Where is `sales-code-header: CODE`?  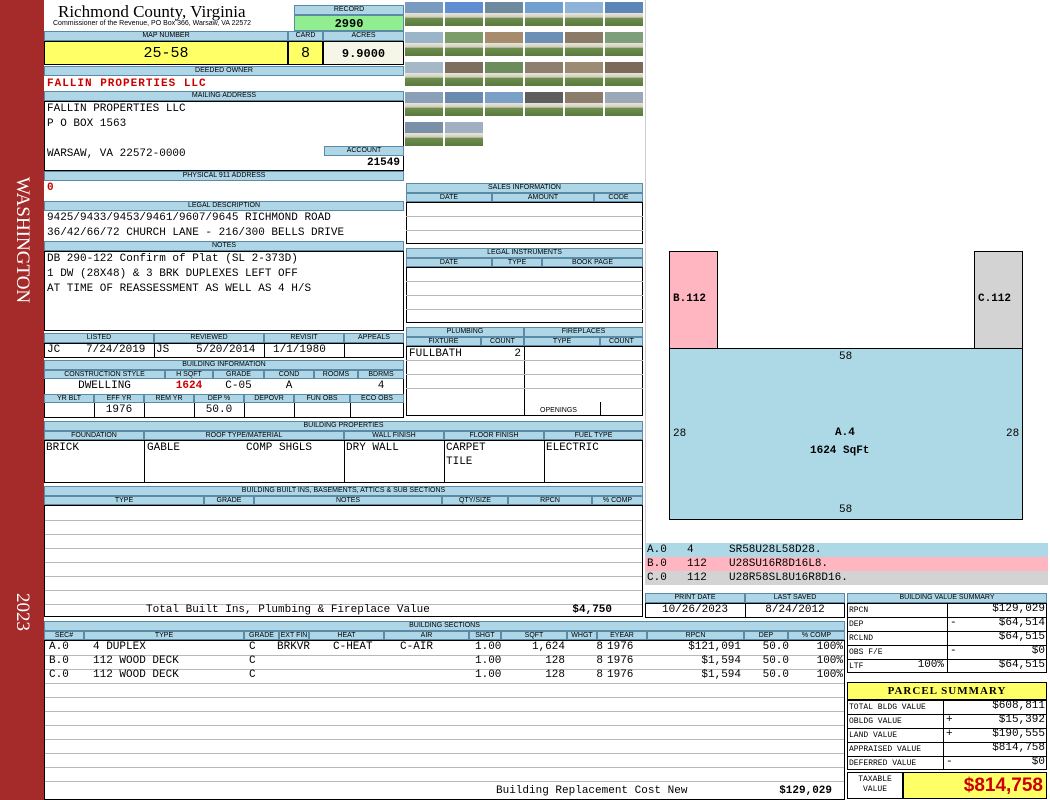 sales-code-header: CODE is located at coordinates (618, 197).